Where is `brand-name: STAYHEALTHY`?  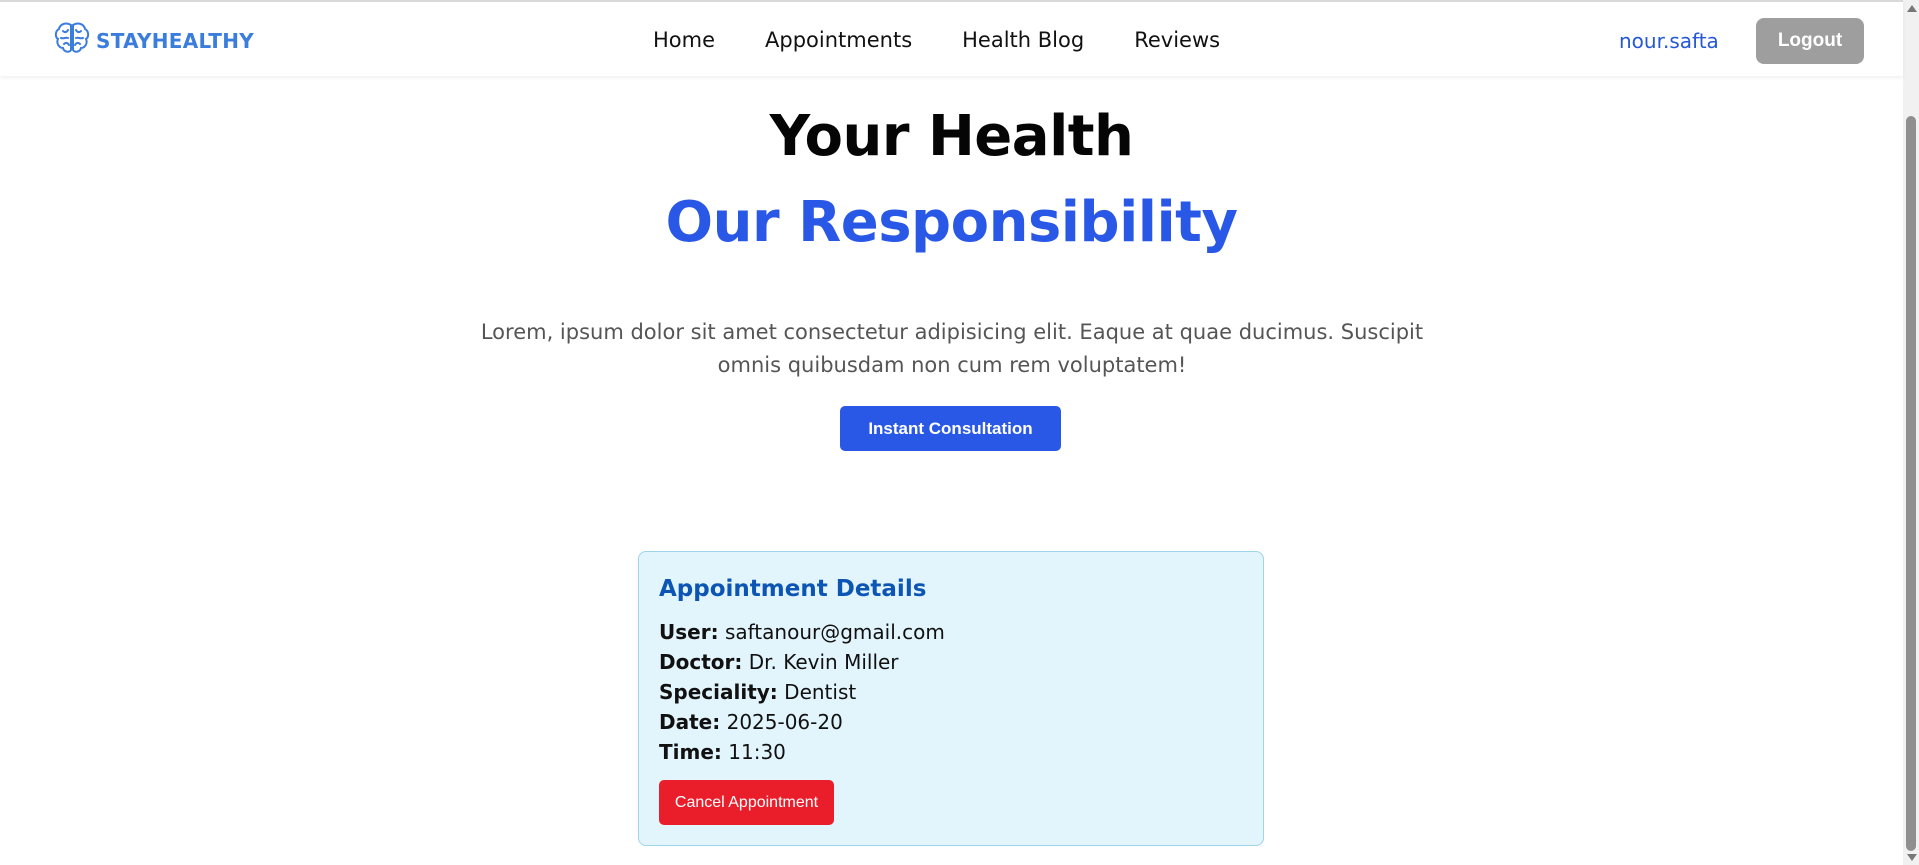 brand-name: STAYHEALTHY is located at coordinates (175, 40).